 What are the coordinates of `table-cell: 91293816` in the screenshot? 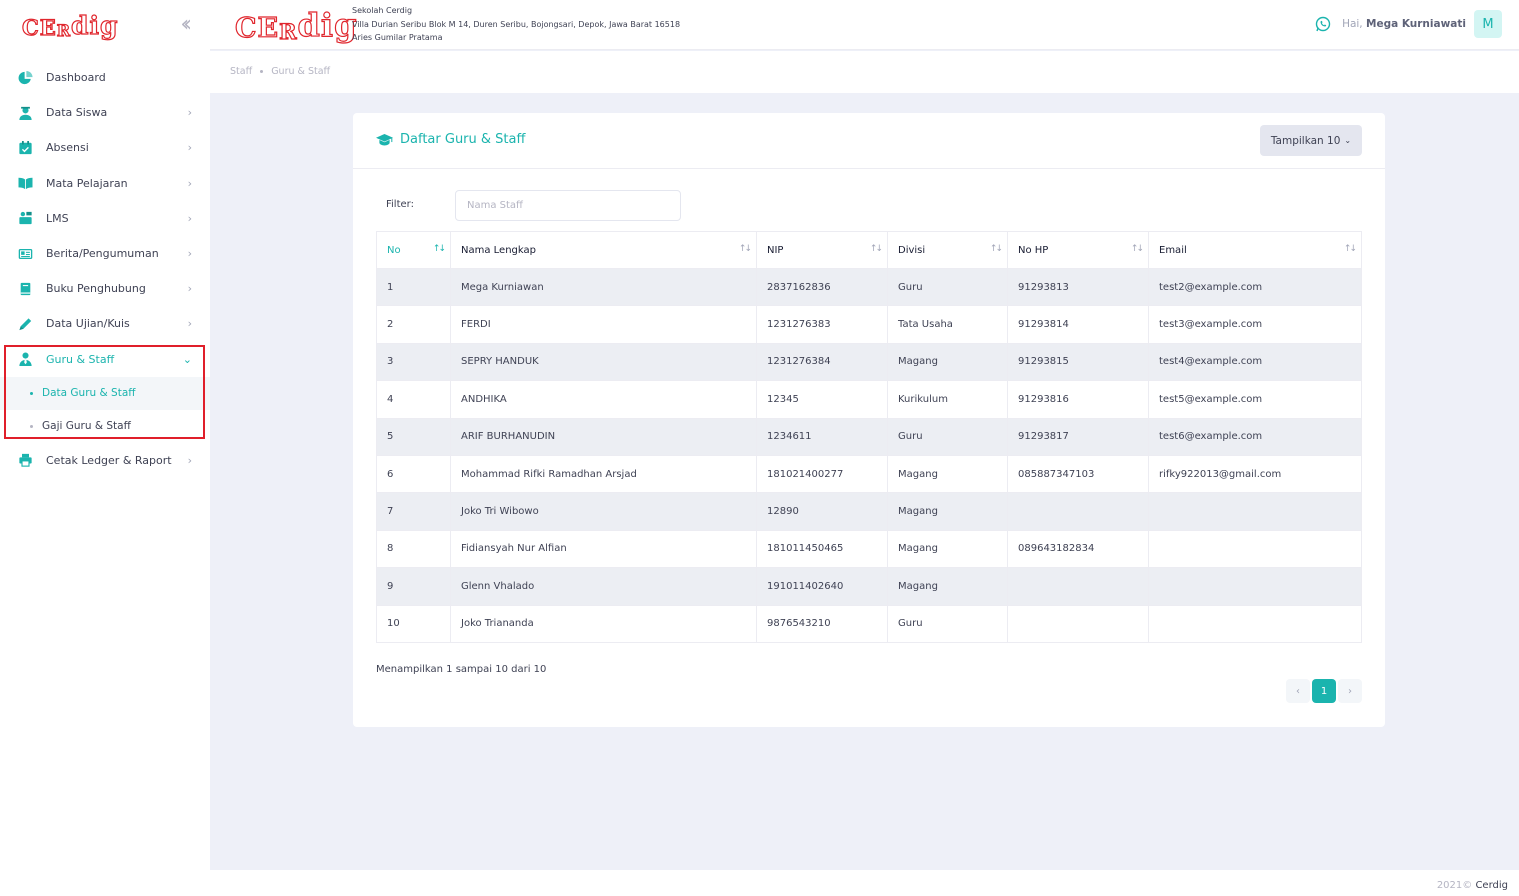 It's located at (1078, 399).